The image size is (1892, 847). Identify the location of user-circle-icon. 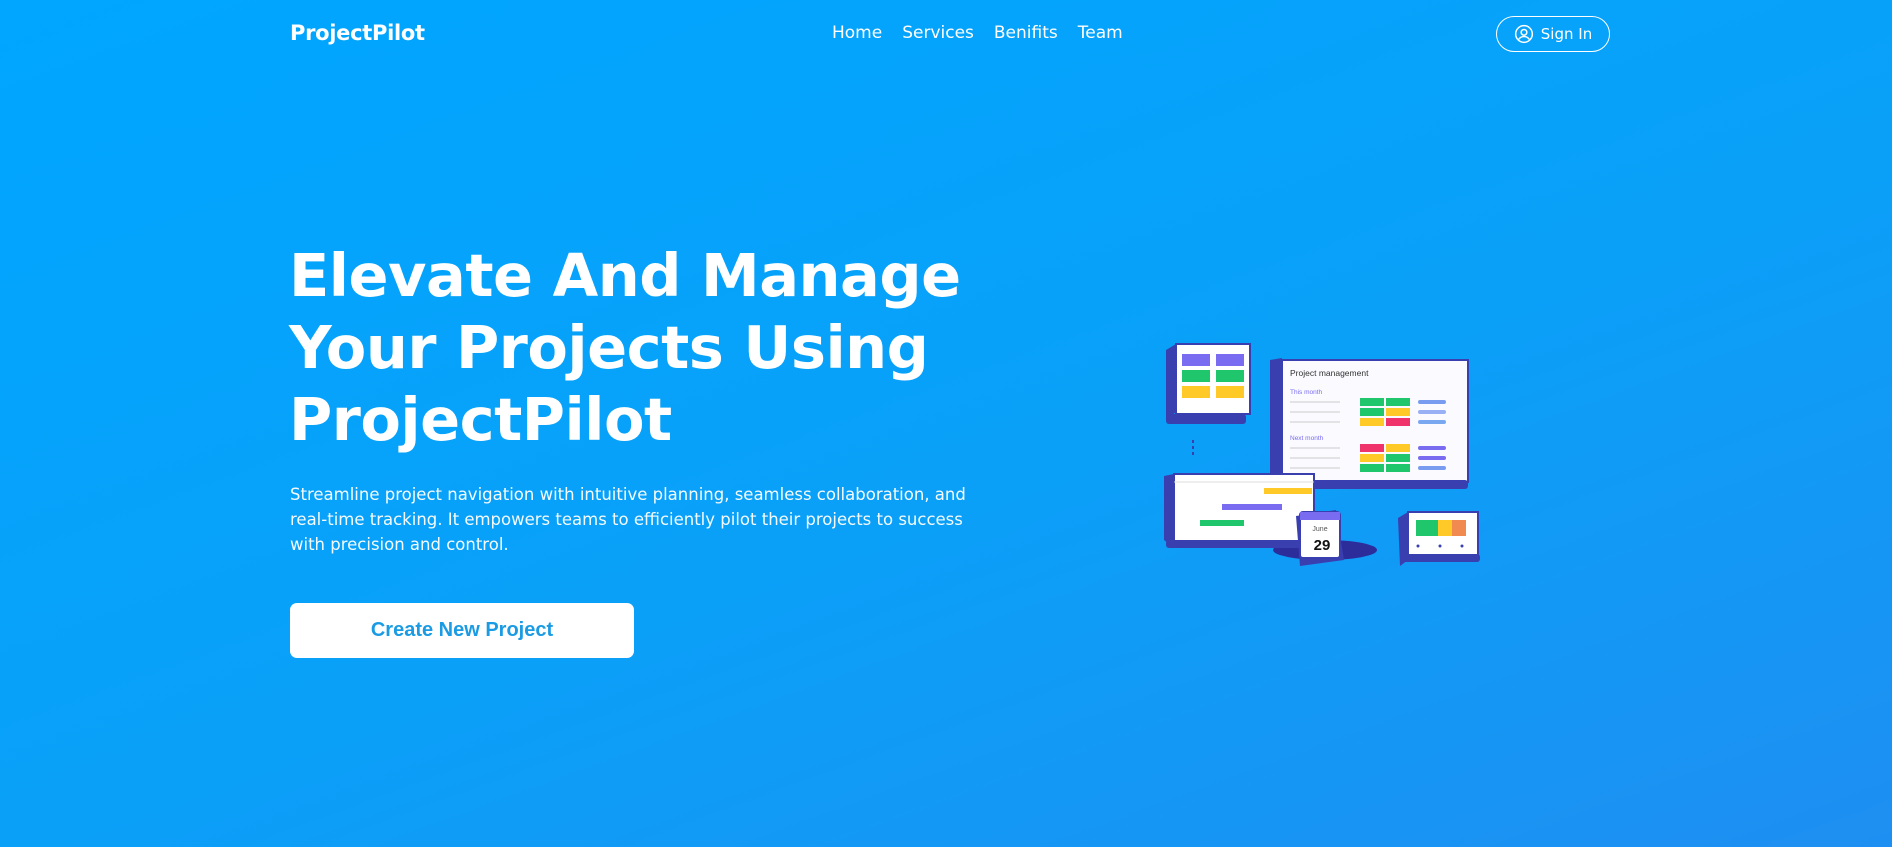
(1523, 34).